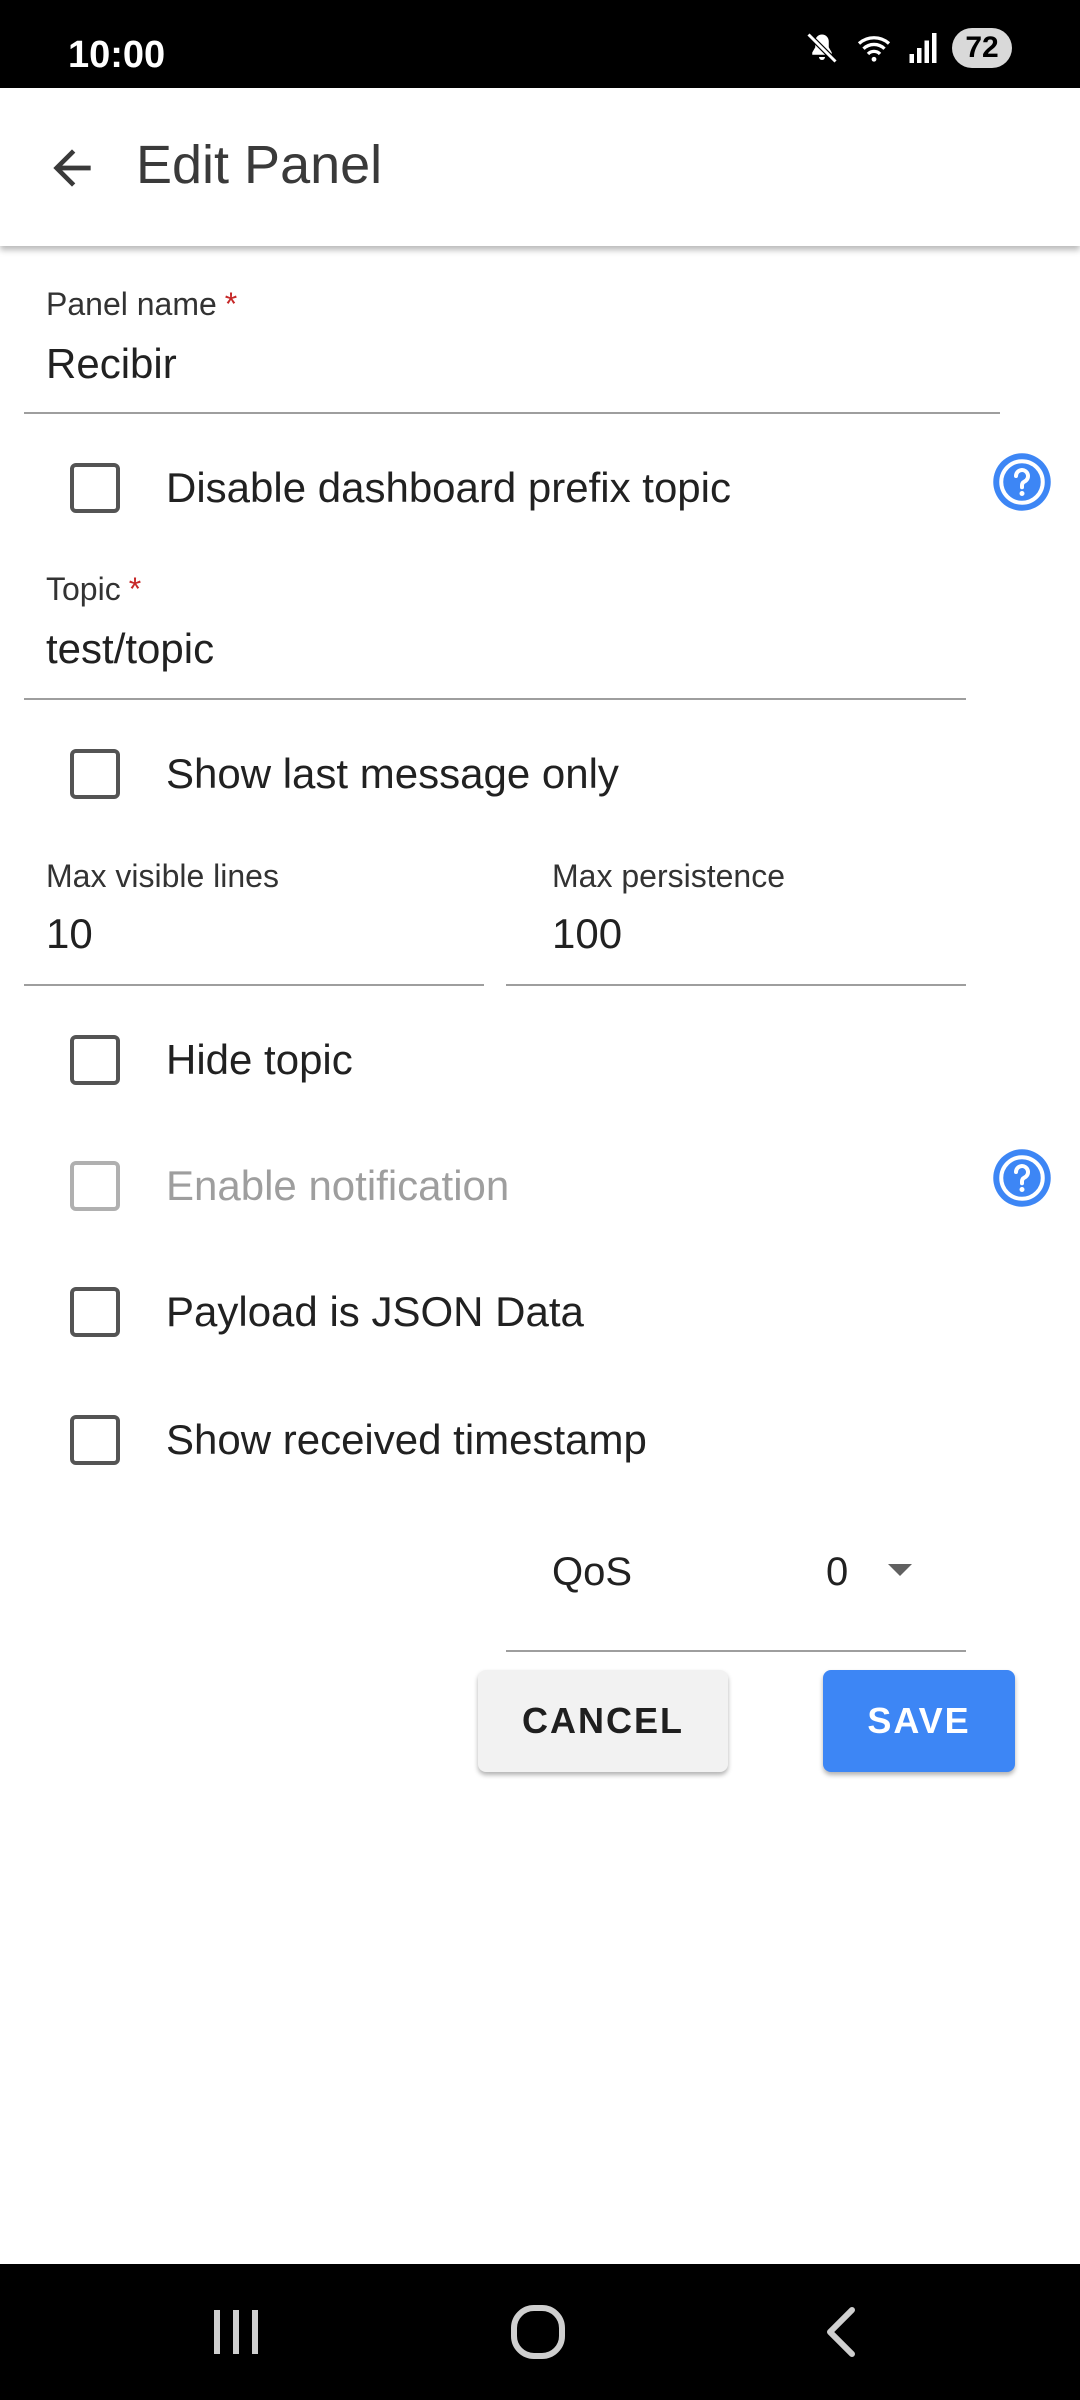 Image resolution: width=1080 pixels, height=2400 pixels. What do you see at coordinates (94, 589) in the screenshot?
I see `topic-label: Topic *` at bounding box center [94, 589].